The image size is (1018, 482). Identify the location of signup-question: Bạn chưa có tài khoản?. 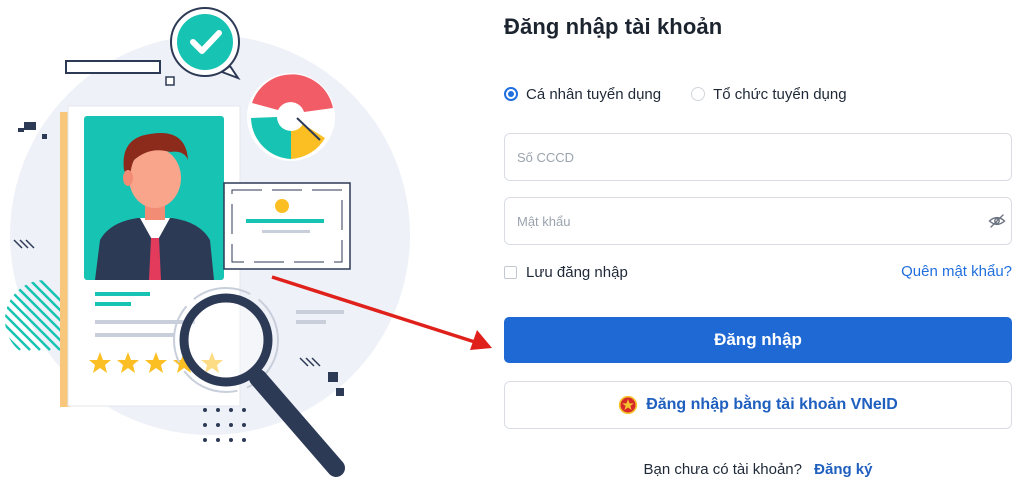
(722, 469).